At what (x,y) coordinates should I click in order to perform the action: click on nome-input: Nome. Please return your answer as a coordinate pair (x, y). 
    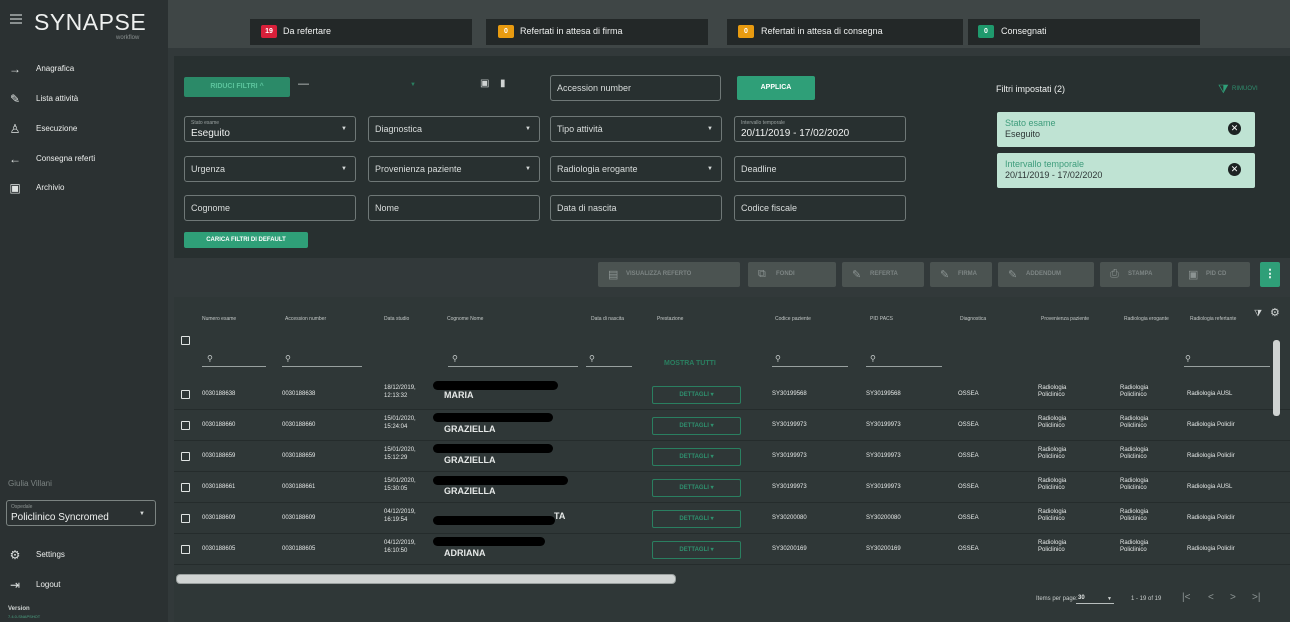
    Looking at the image, I should click on (454, 208).